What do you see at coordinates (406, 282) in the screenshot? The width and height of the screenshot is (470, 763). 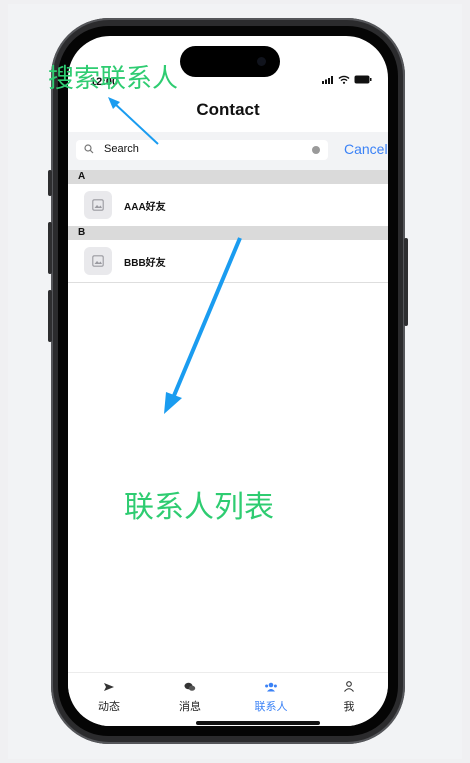 I see `power-button` at bounding box center [406, 282].